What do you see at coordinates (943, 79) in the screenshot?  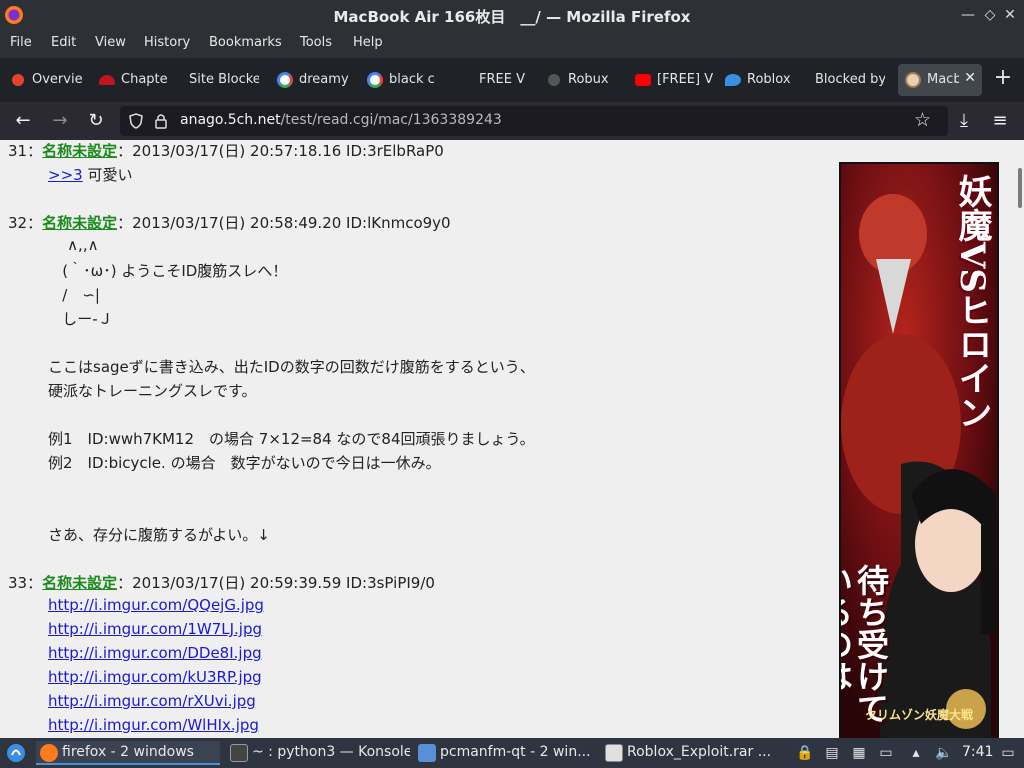 I see `tab-label: Macb` at bounding box center [943, 79].